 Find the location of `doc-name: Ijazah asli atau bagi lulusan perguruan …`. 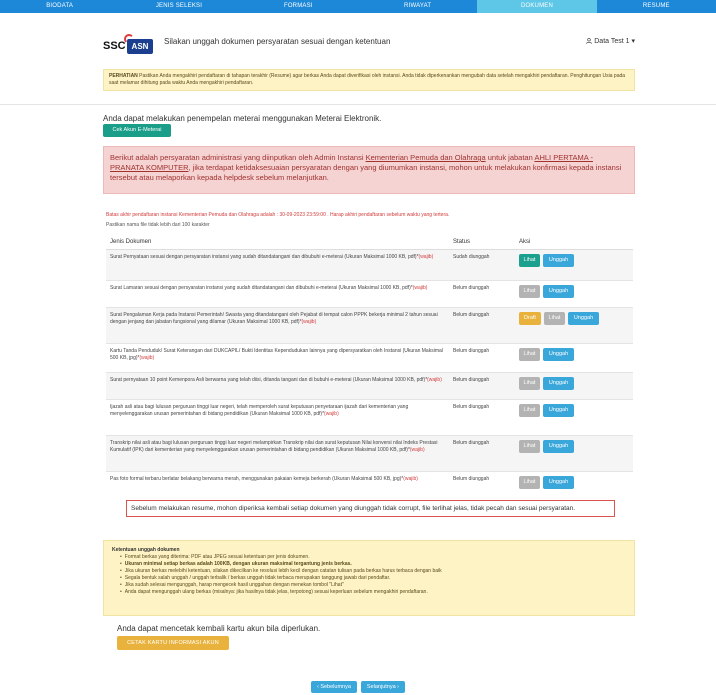

doc-name: Ijazah asli atau bagi lulusan perguruan … is located at coordinates (277, 416).